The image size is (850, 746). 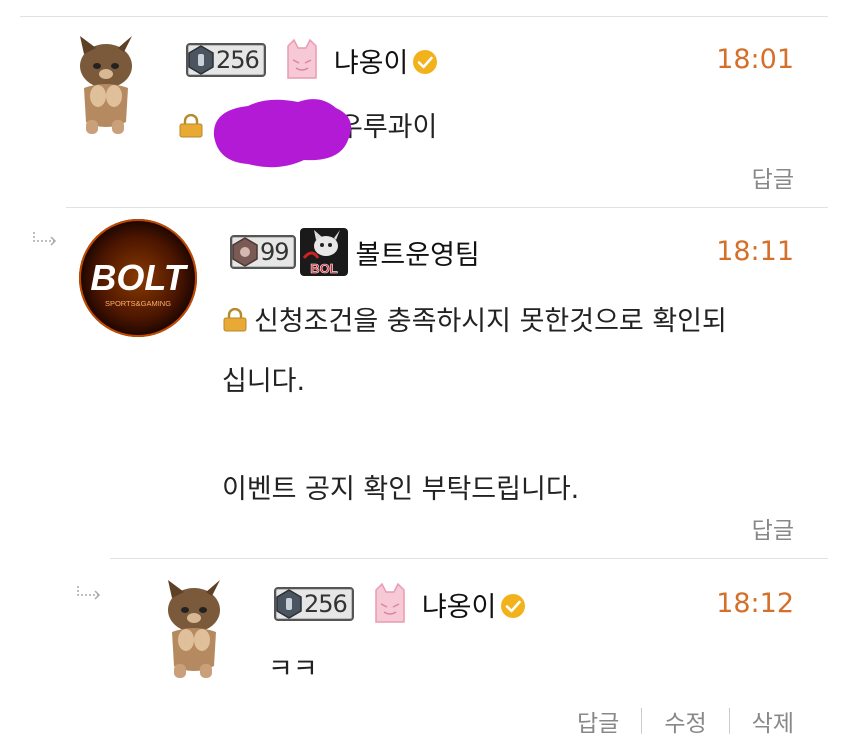 I want to click on comment-line: 이벤트 공지 확인 부탁드립니다., so click(x=401, y=489).